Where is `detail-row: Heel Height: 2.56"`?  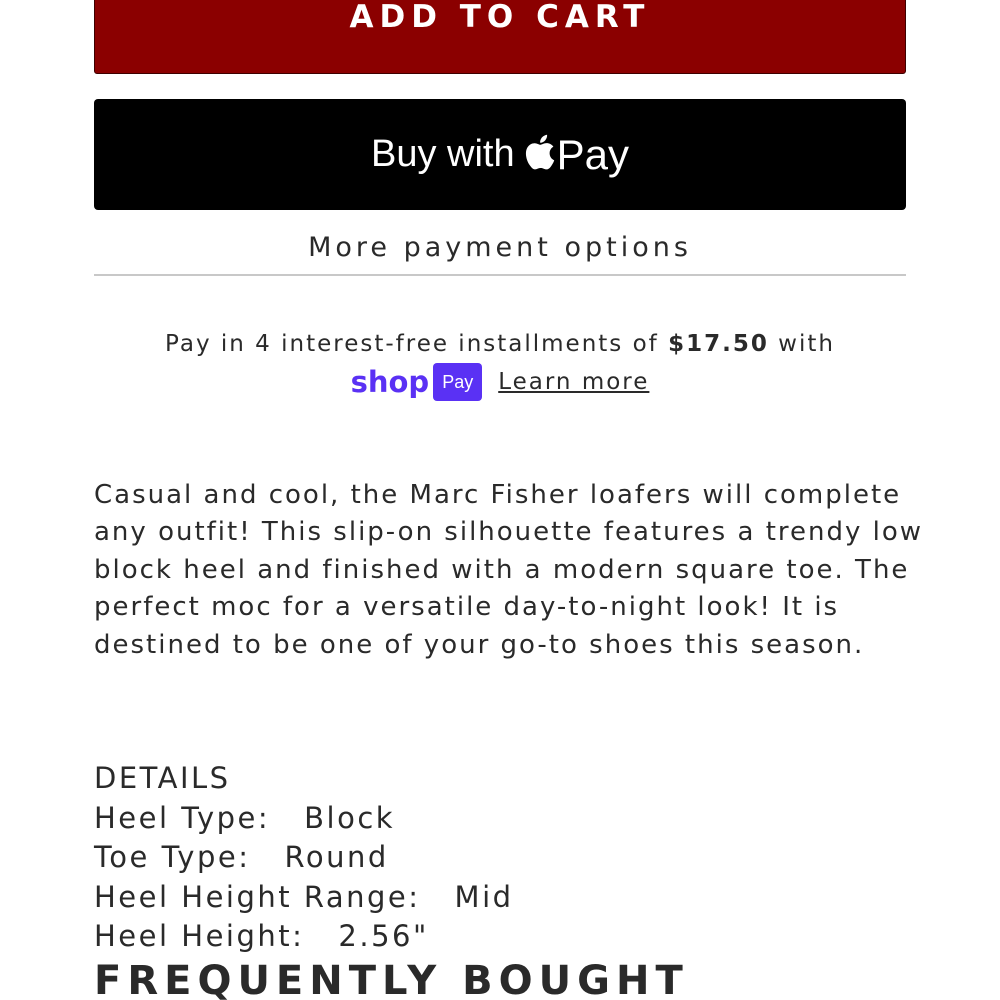
detail-row: Heel Height: 2.56" is located at coordinates (504, 937).